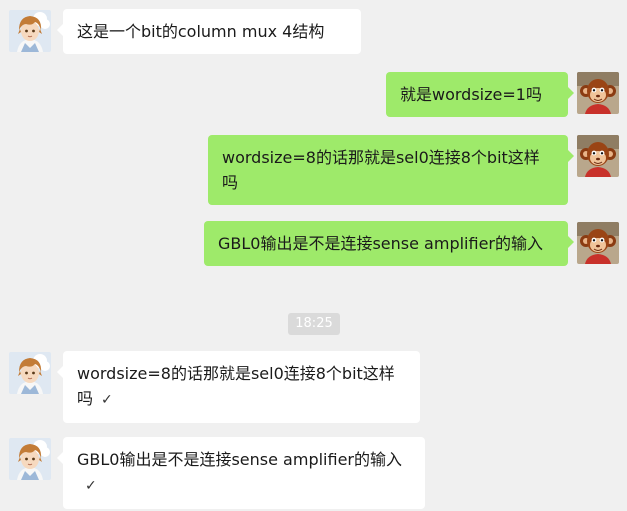 The width and height of the screenshot is (627, 511). I want to click on message-text: 这是一个bit的column mux 4结构, so click(201, 31).